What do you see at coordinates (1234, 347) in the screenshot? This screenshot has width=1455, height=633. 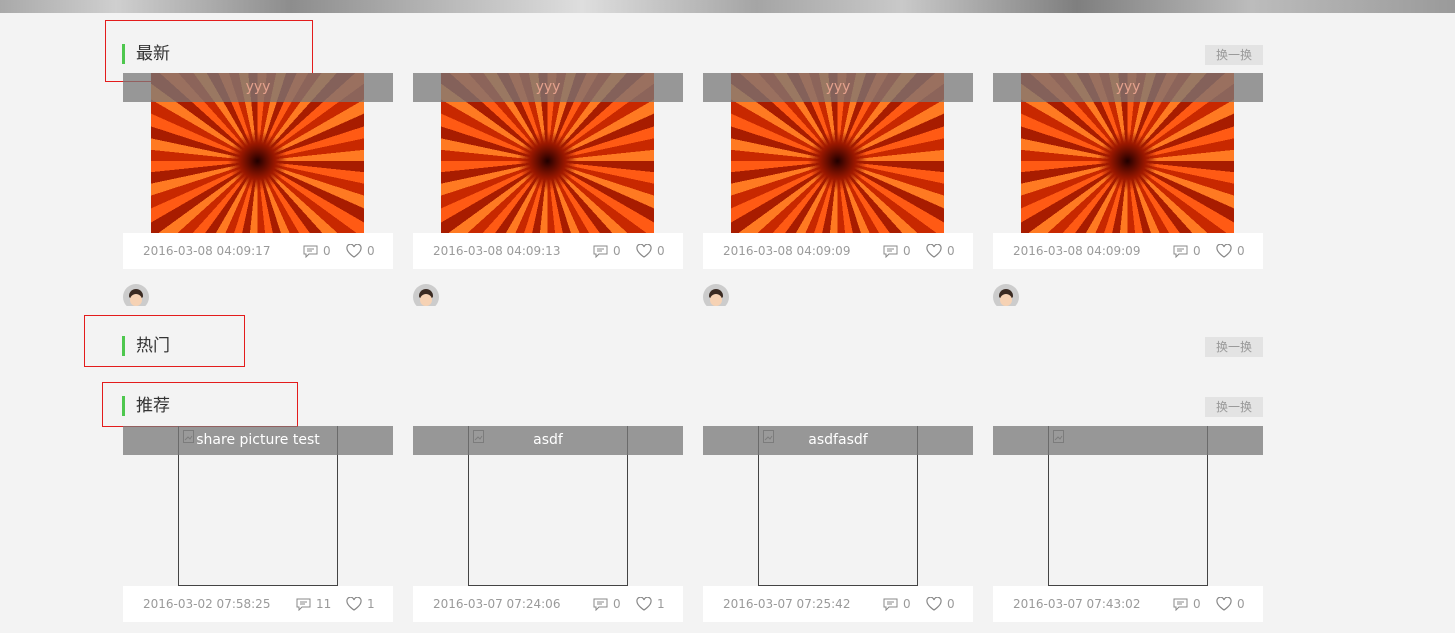 I see `swap-button-hot: 换一换` at bounding box center [1234, 347].